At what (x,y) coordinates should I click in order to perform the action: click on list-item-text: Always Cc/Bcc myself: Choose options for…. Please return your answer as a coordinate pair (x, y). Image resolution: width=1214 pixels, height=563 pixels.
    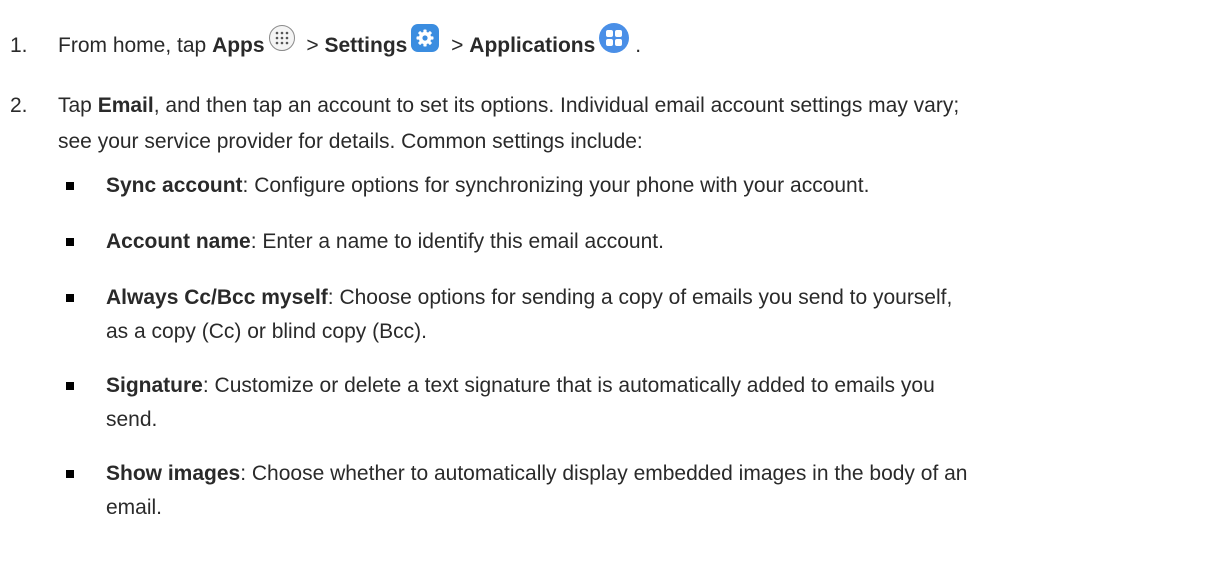
    Looking at the image, I should click on (529, 297).